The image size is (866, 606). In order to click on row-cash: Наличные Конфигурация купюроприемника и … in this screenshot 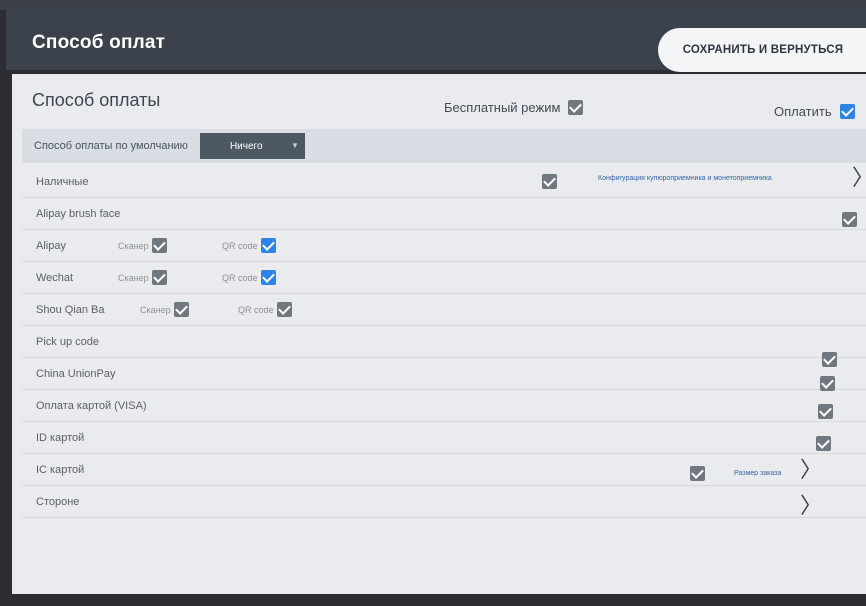, I will do `click(444, 182)`.